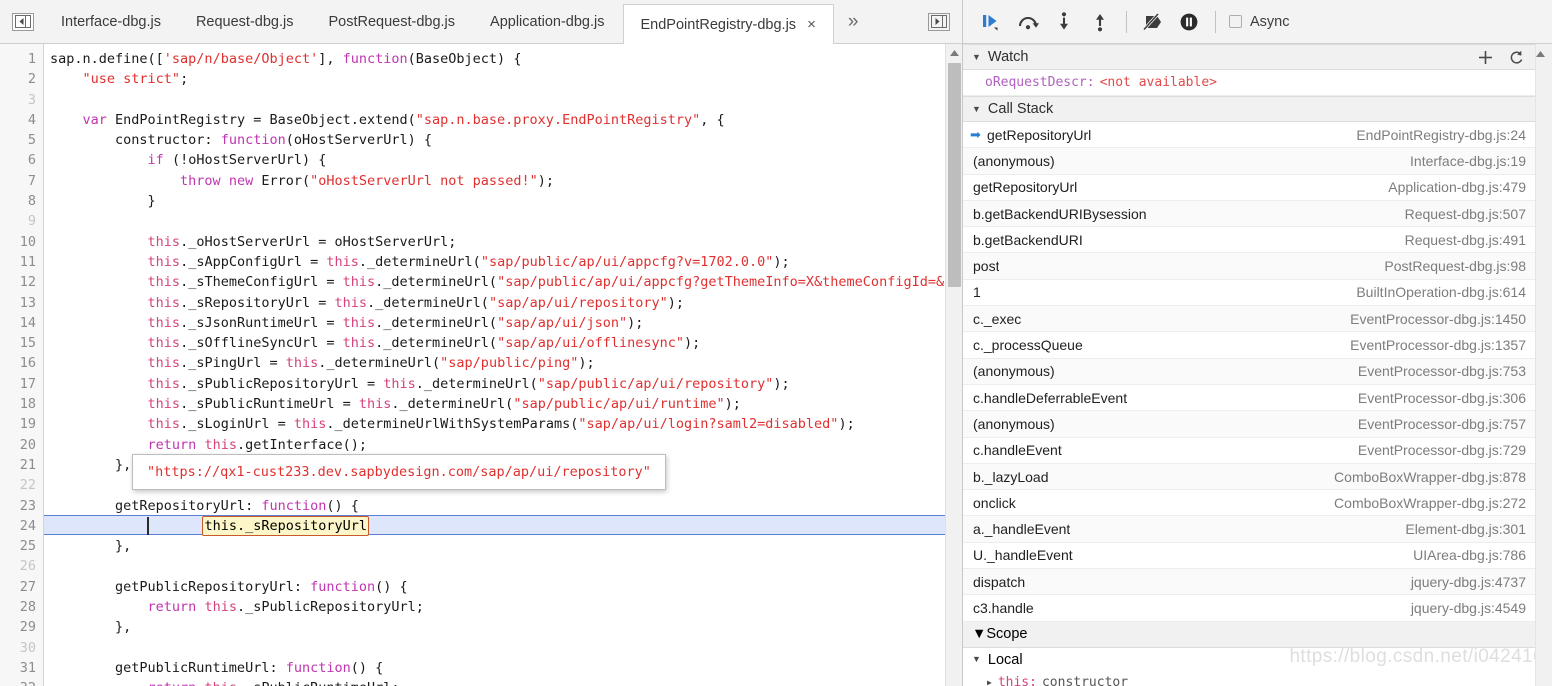 Image resolution: width=1552 pixels, height=686 pixels. Describe the element at coordinates (27, 485) in the screenshot. I see `line-number: 22` at that location.